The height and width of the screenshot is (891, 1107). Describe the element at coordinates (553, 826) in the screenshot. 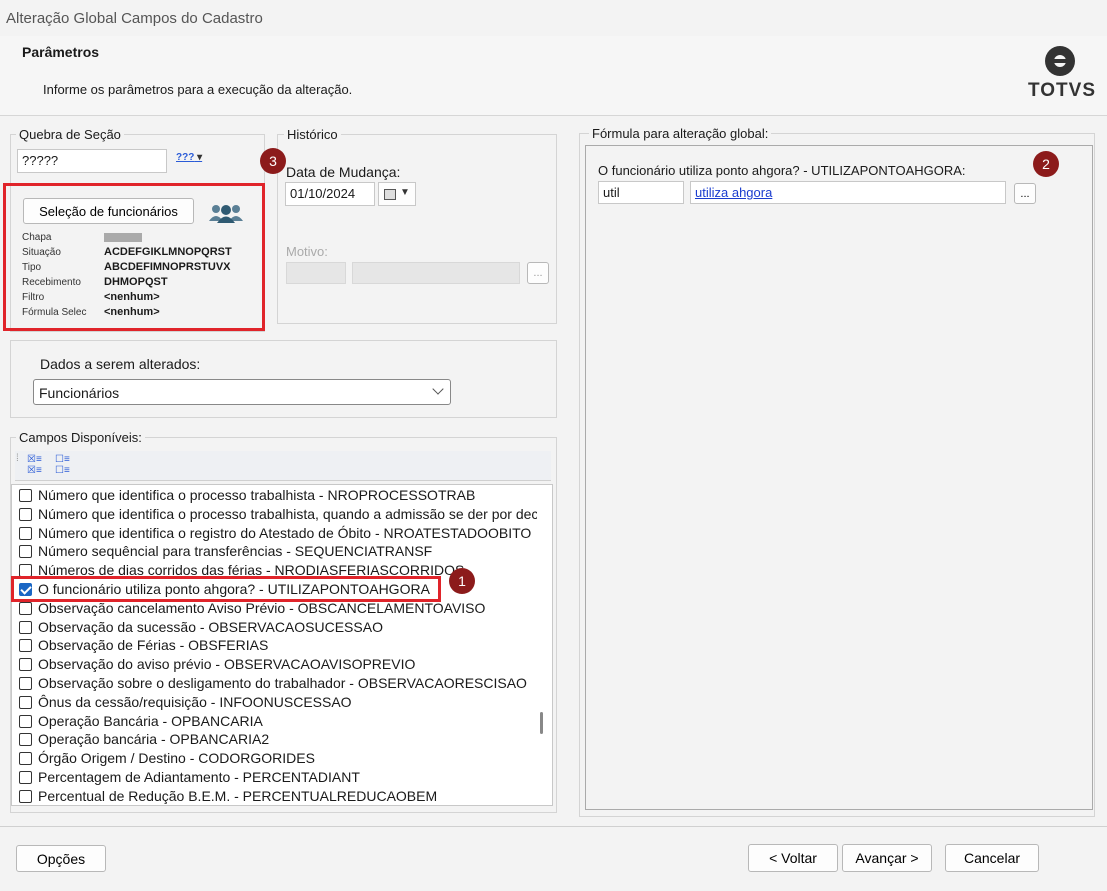

I see `footer-divider` at that location.